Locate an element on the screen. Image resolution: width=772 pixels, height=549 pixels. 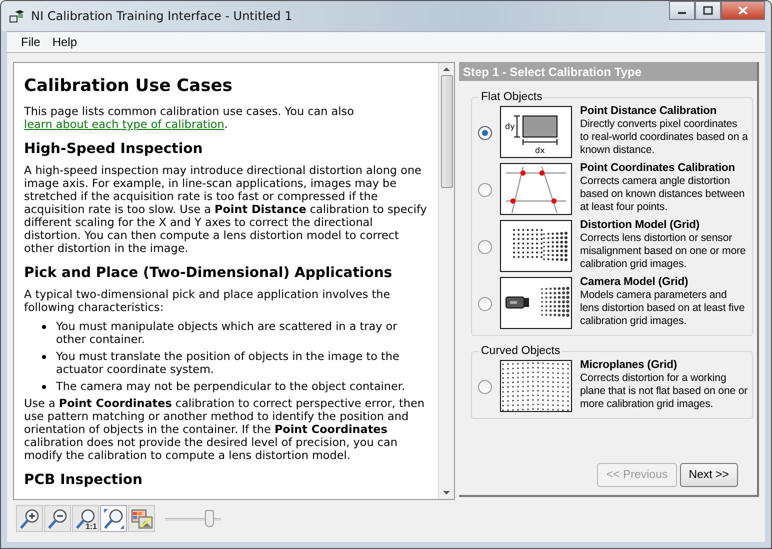
option-title: Microplanes (Grid) is located at coordinates (629, 365).